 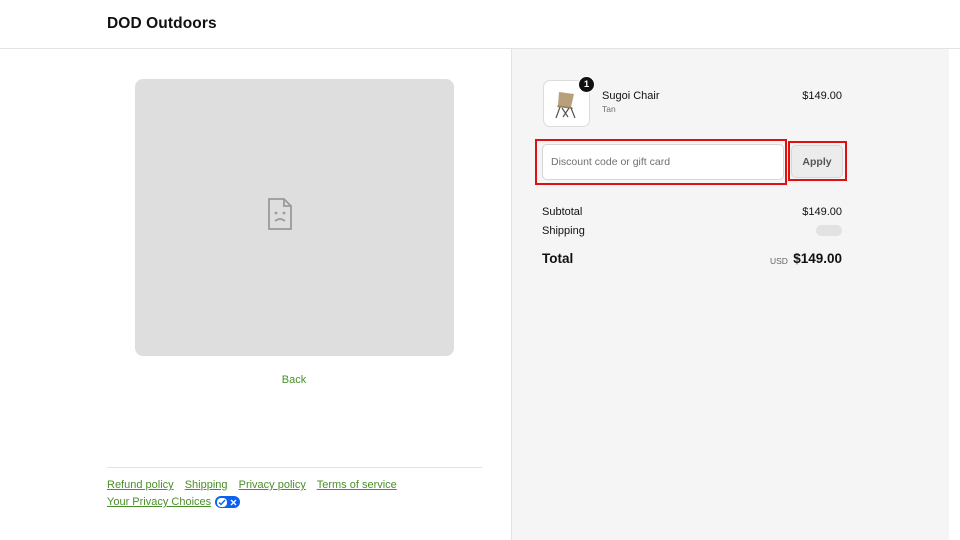 What do you see at coordinates (294, 467) in the screenshot?
I see `footer-divider` at bounding box center [294, 467].